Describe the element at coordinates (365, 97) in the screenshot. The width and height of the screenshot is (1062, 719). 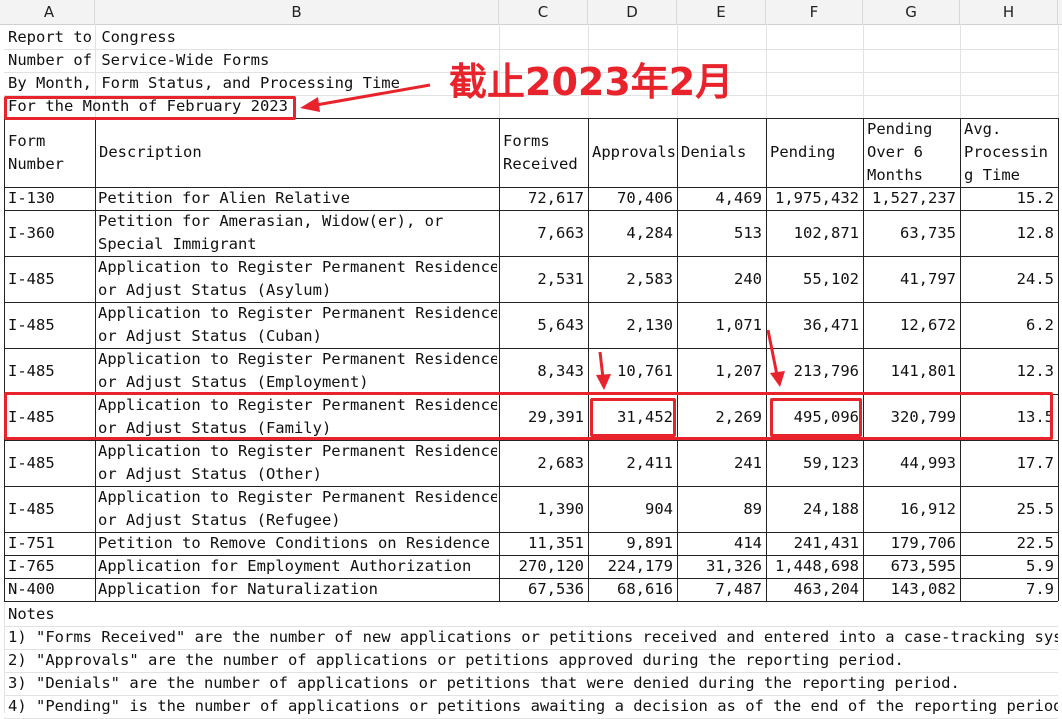
I see `arrow-to-report-month` at that location.